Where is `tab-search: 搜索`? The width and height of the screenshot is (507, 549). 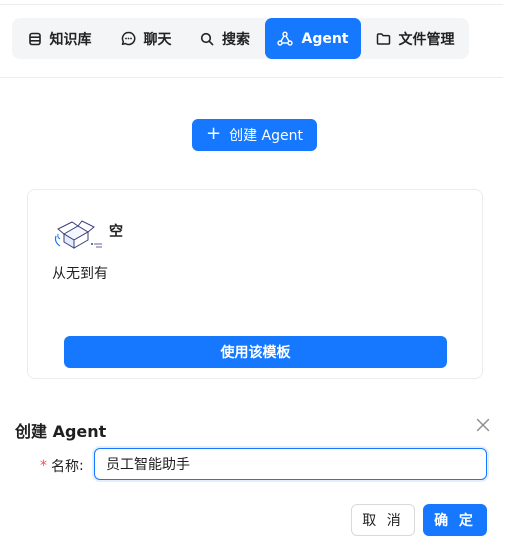
tab-search: 搜索 is located at coordinates (225, 38).